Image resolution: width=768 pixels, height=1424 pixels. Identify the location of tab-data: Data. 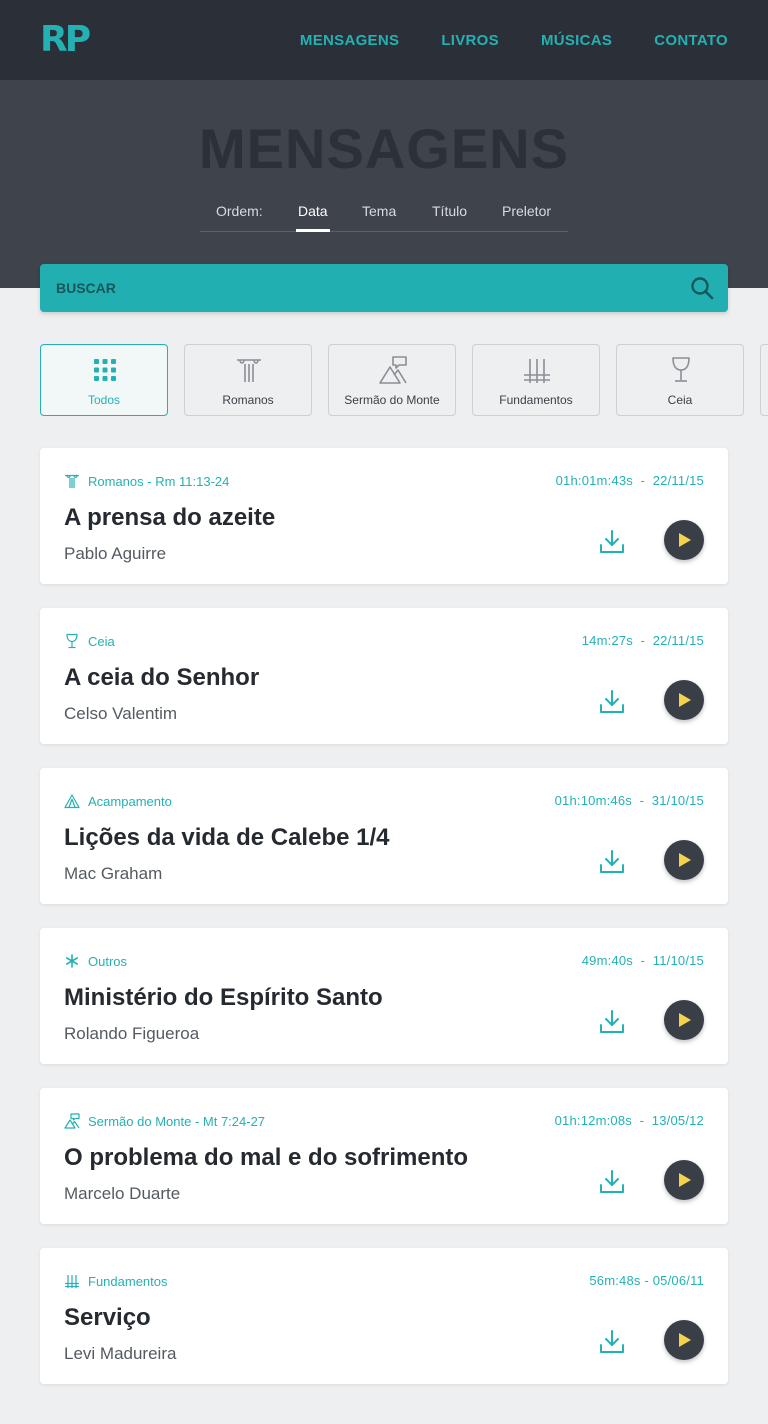
(313, 217).